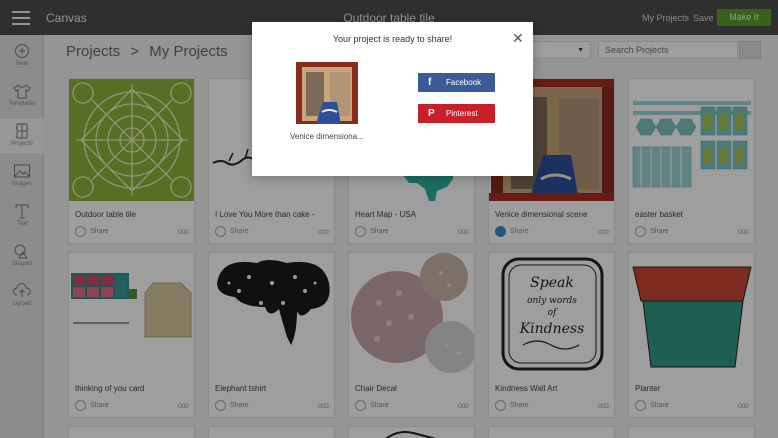 The width and height of the screenshot is (778, 438). Describe the element at coordinates (392, 39) in the screenshot. I see `modal-title: Your project is ready to share!` at that location.